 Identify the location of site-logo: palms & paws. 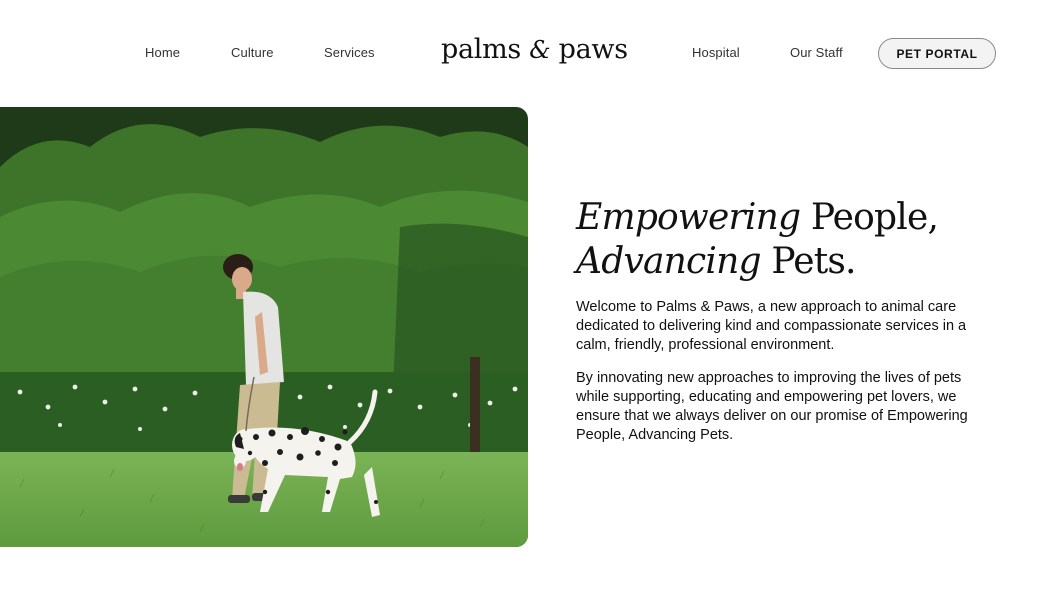
(534, 49).